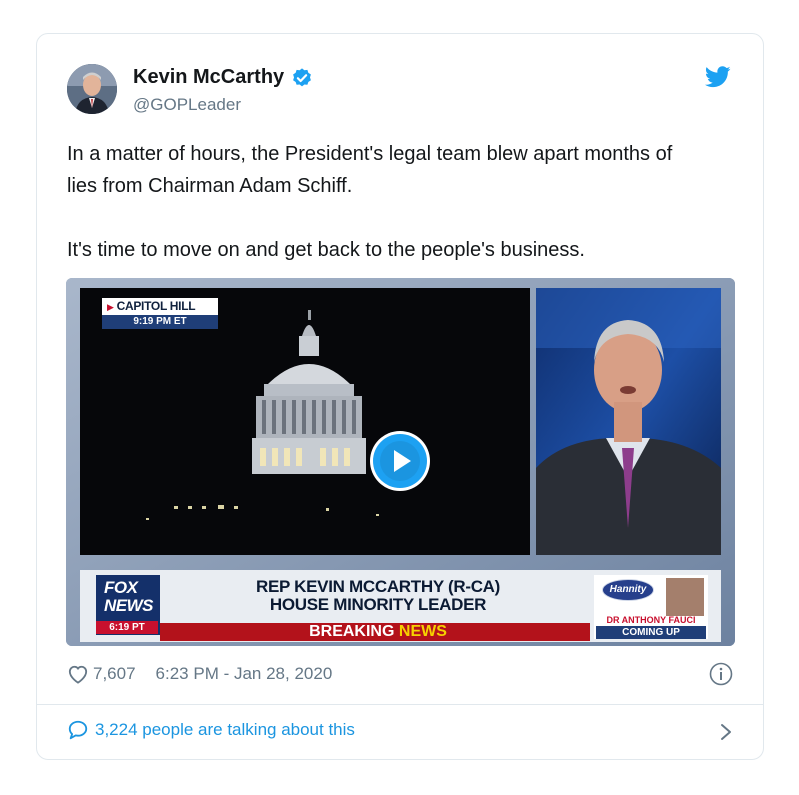  I want to click on location-label: CAPITOL HILL, so click(156, 306).